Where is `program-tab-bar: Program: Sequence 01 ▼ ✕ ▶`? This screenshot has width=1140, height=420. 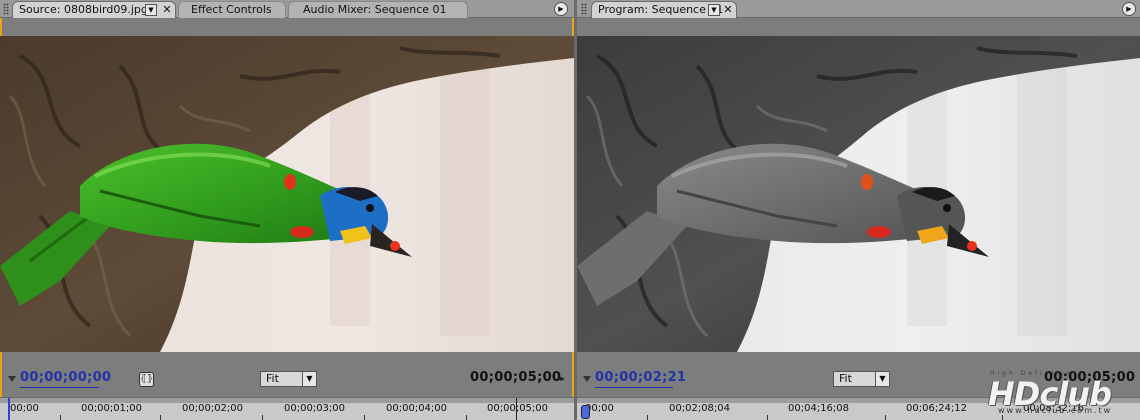
program-tab-bar: Program: Sequence 01 ▼ ✕ ▶ is located at coordinates (858, 9).